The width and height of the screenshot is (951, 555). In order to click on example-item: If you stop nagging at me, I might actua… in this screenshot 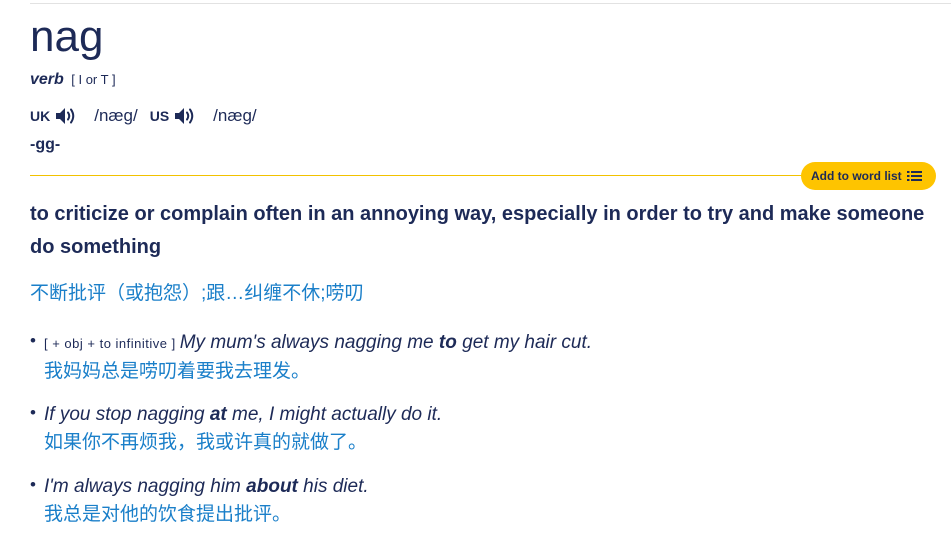, I will do `click(480, 438)`.